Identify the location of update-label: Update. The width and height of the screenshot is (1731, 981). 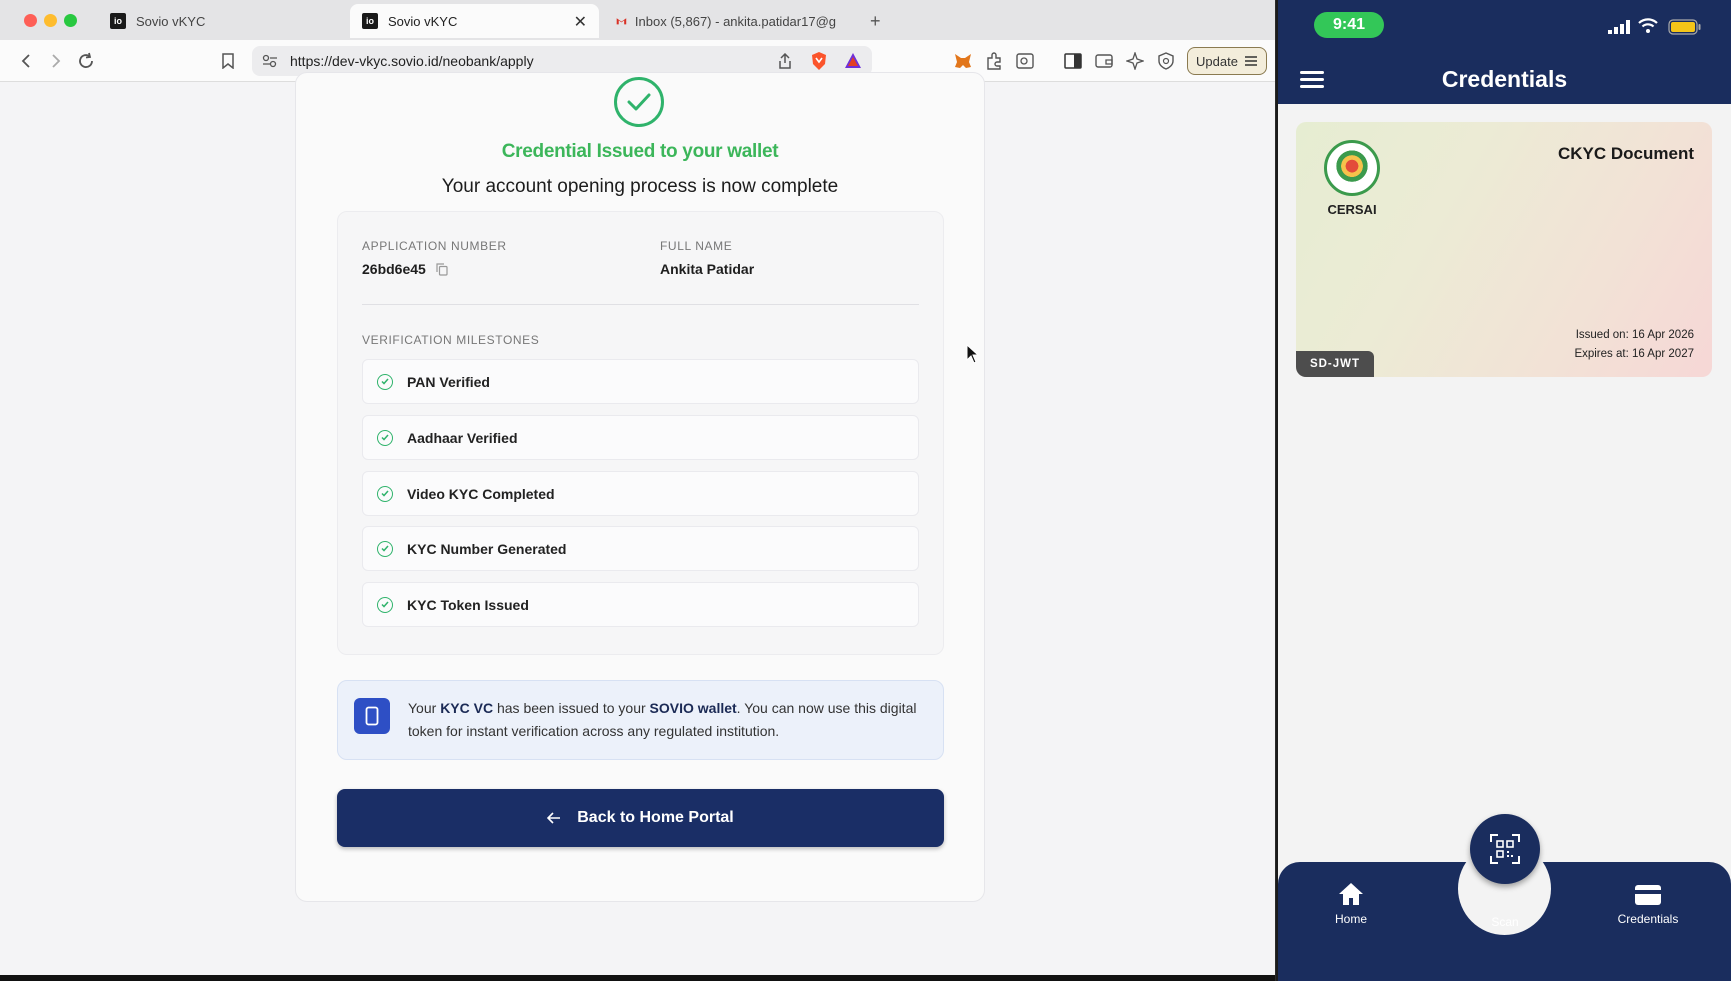
(1217, 61).